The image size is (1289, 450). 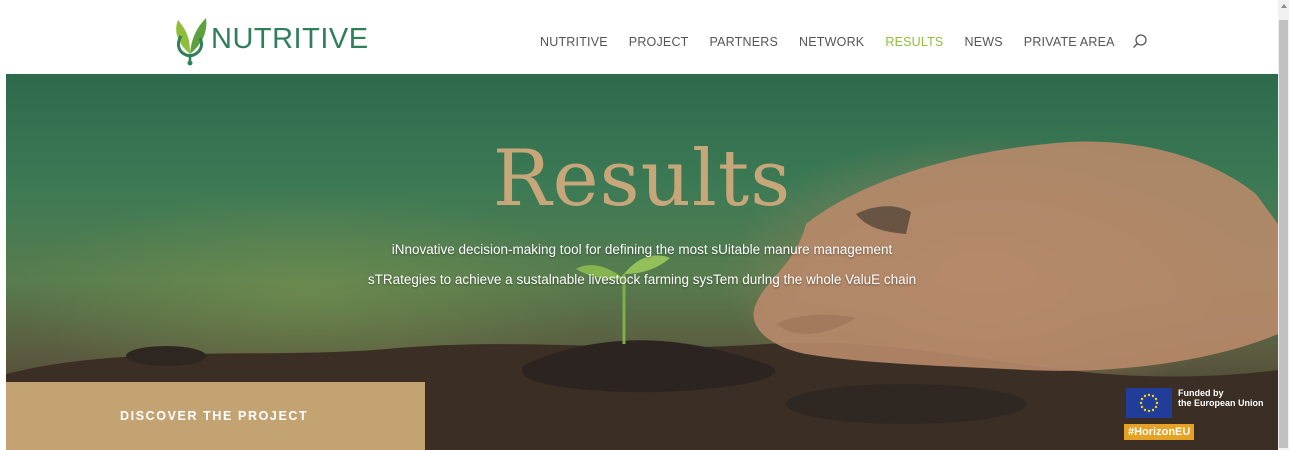 I want to click on logo-text: NUTRITIVE, so click(x=290, y=38).